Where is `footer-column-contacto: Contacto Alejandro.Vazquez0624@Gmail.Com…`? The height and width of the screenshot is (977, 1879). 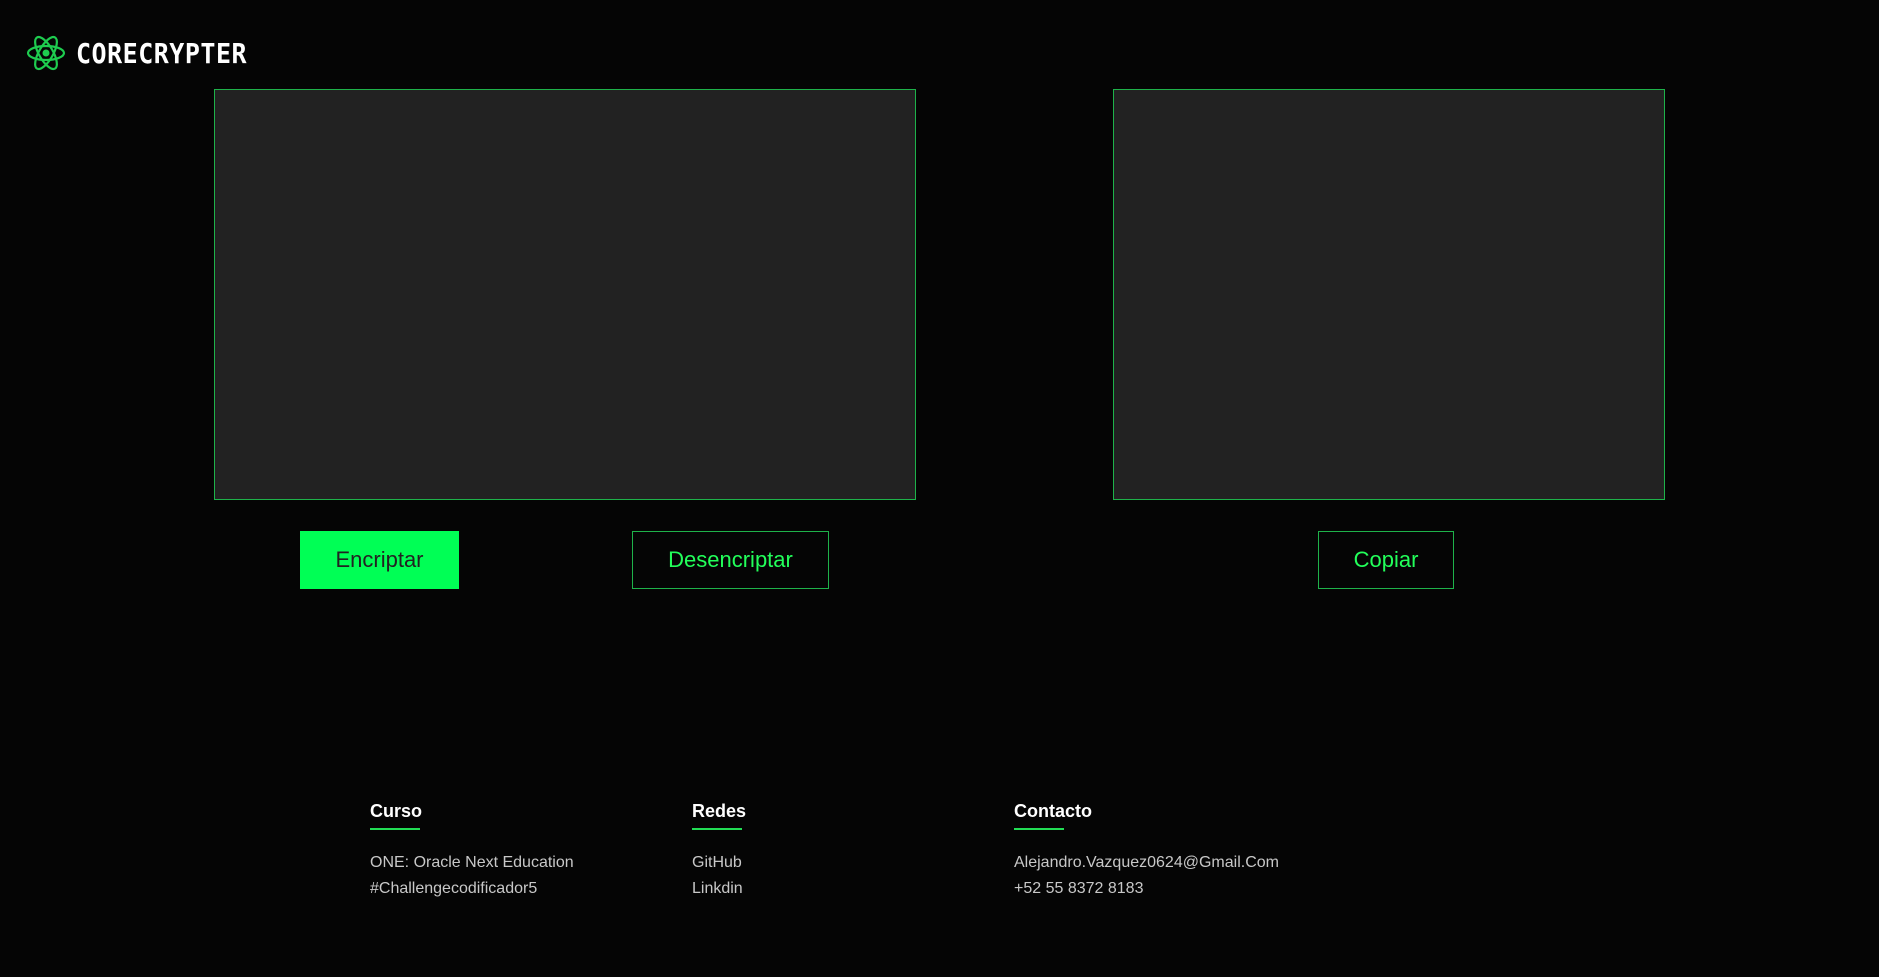 footer-column-contacto: Contacto Alejandro.Vazquez0624@Gmail.Com… is located at coordinates (1146, 851).